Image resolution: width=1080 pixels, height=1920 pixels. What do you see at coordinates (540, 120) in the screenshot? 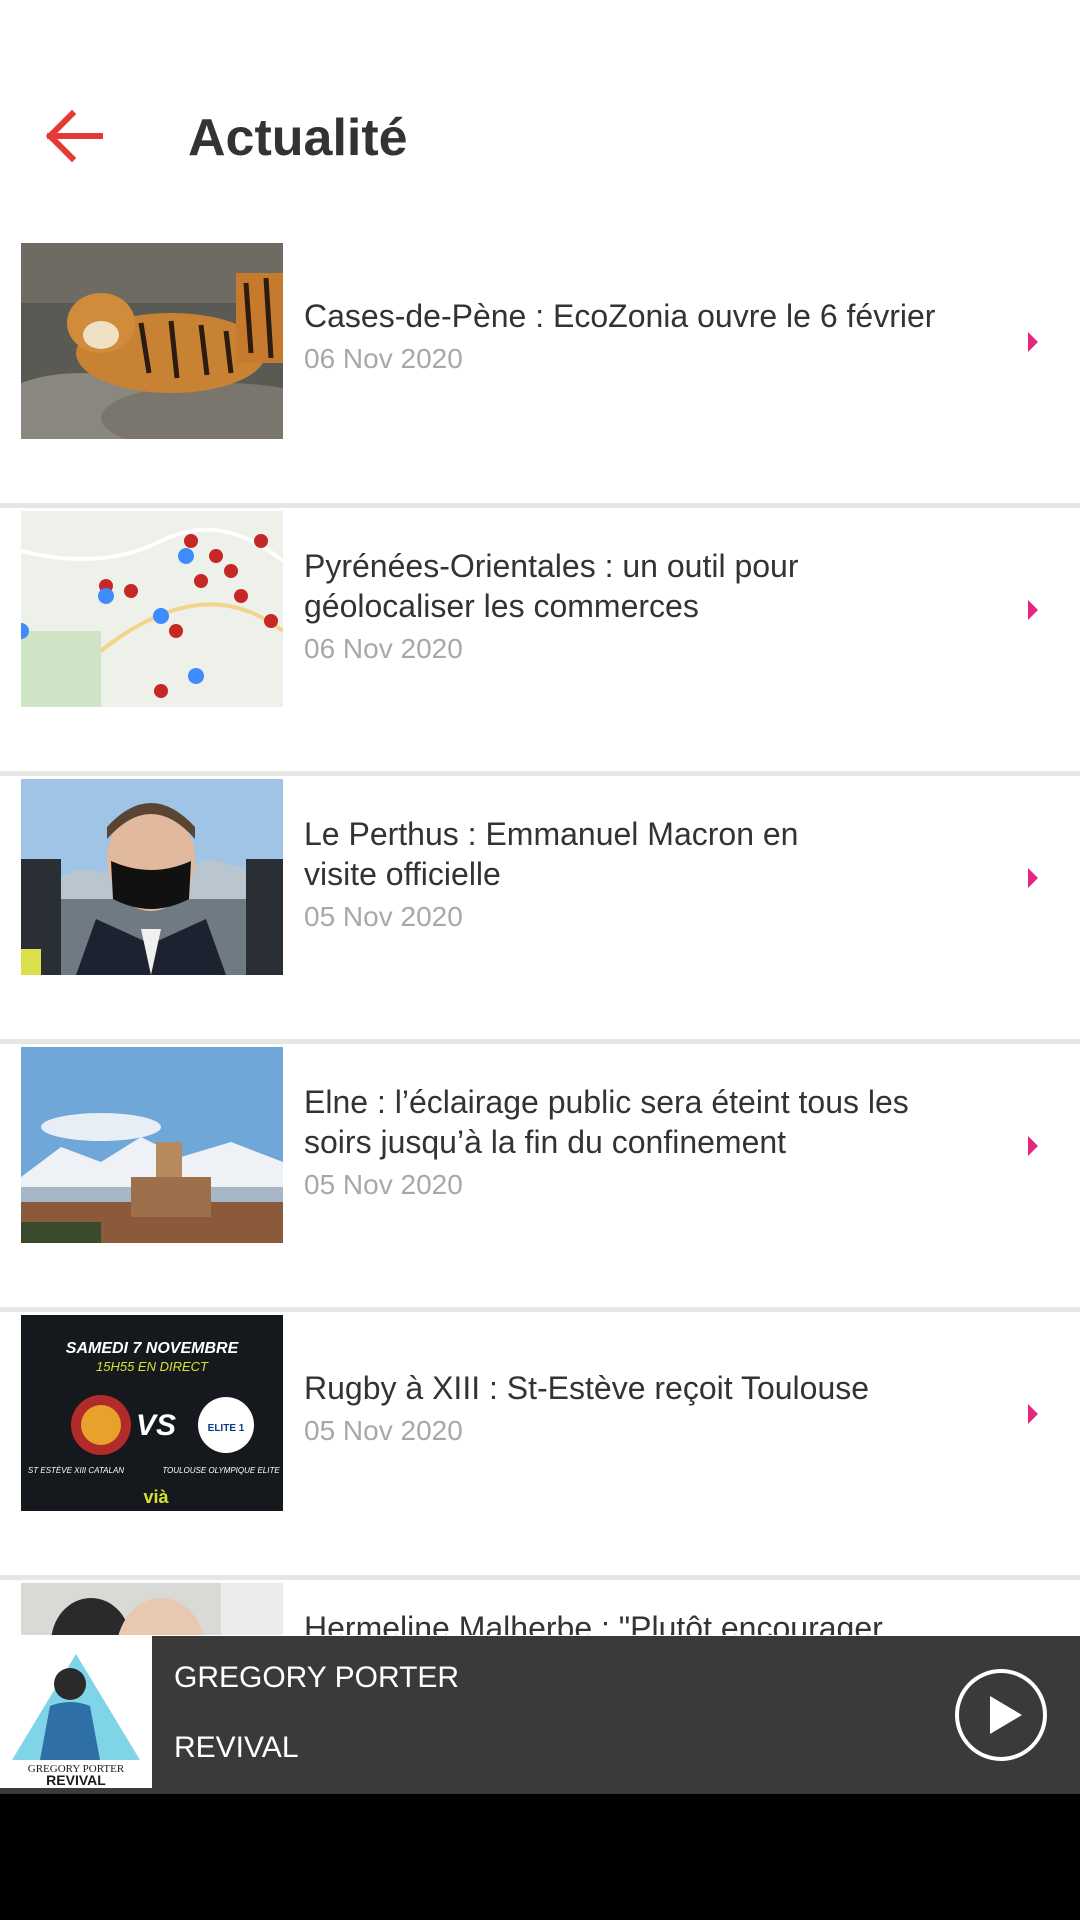
I see `app-bar: Actualité` at bounding box center [540, 120].